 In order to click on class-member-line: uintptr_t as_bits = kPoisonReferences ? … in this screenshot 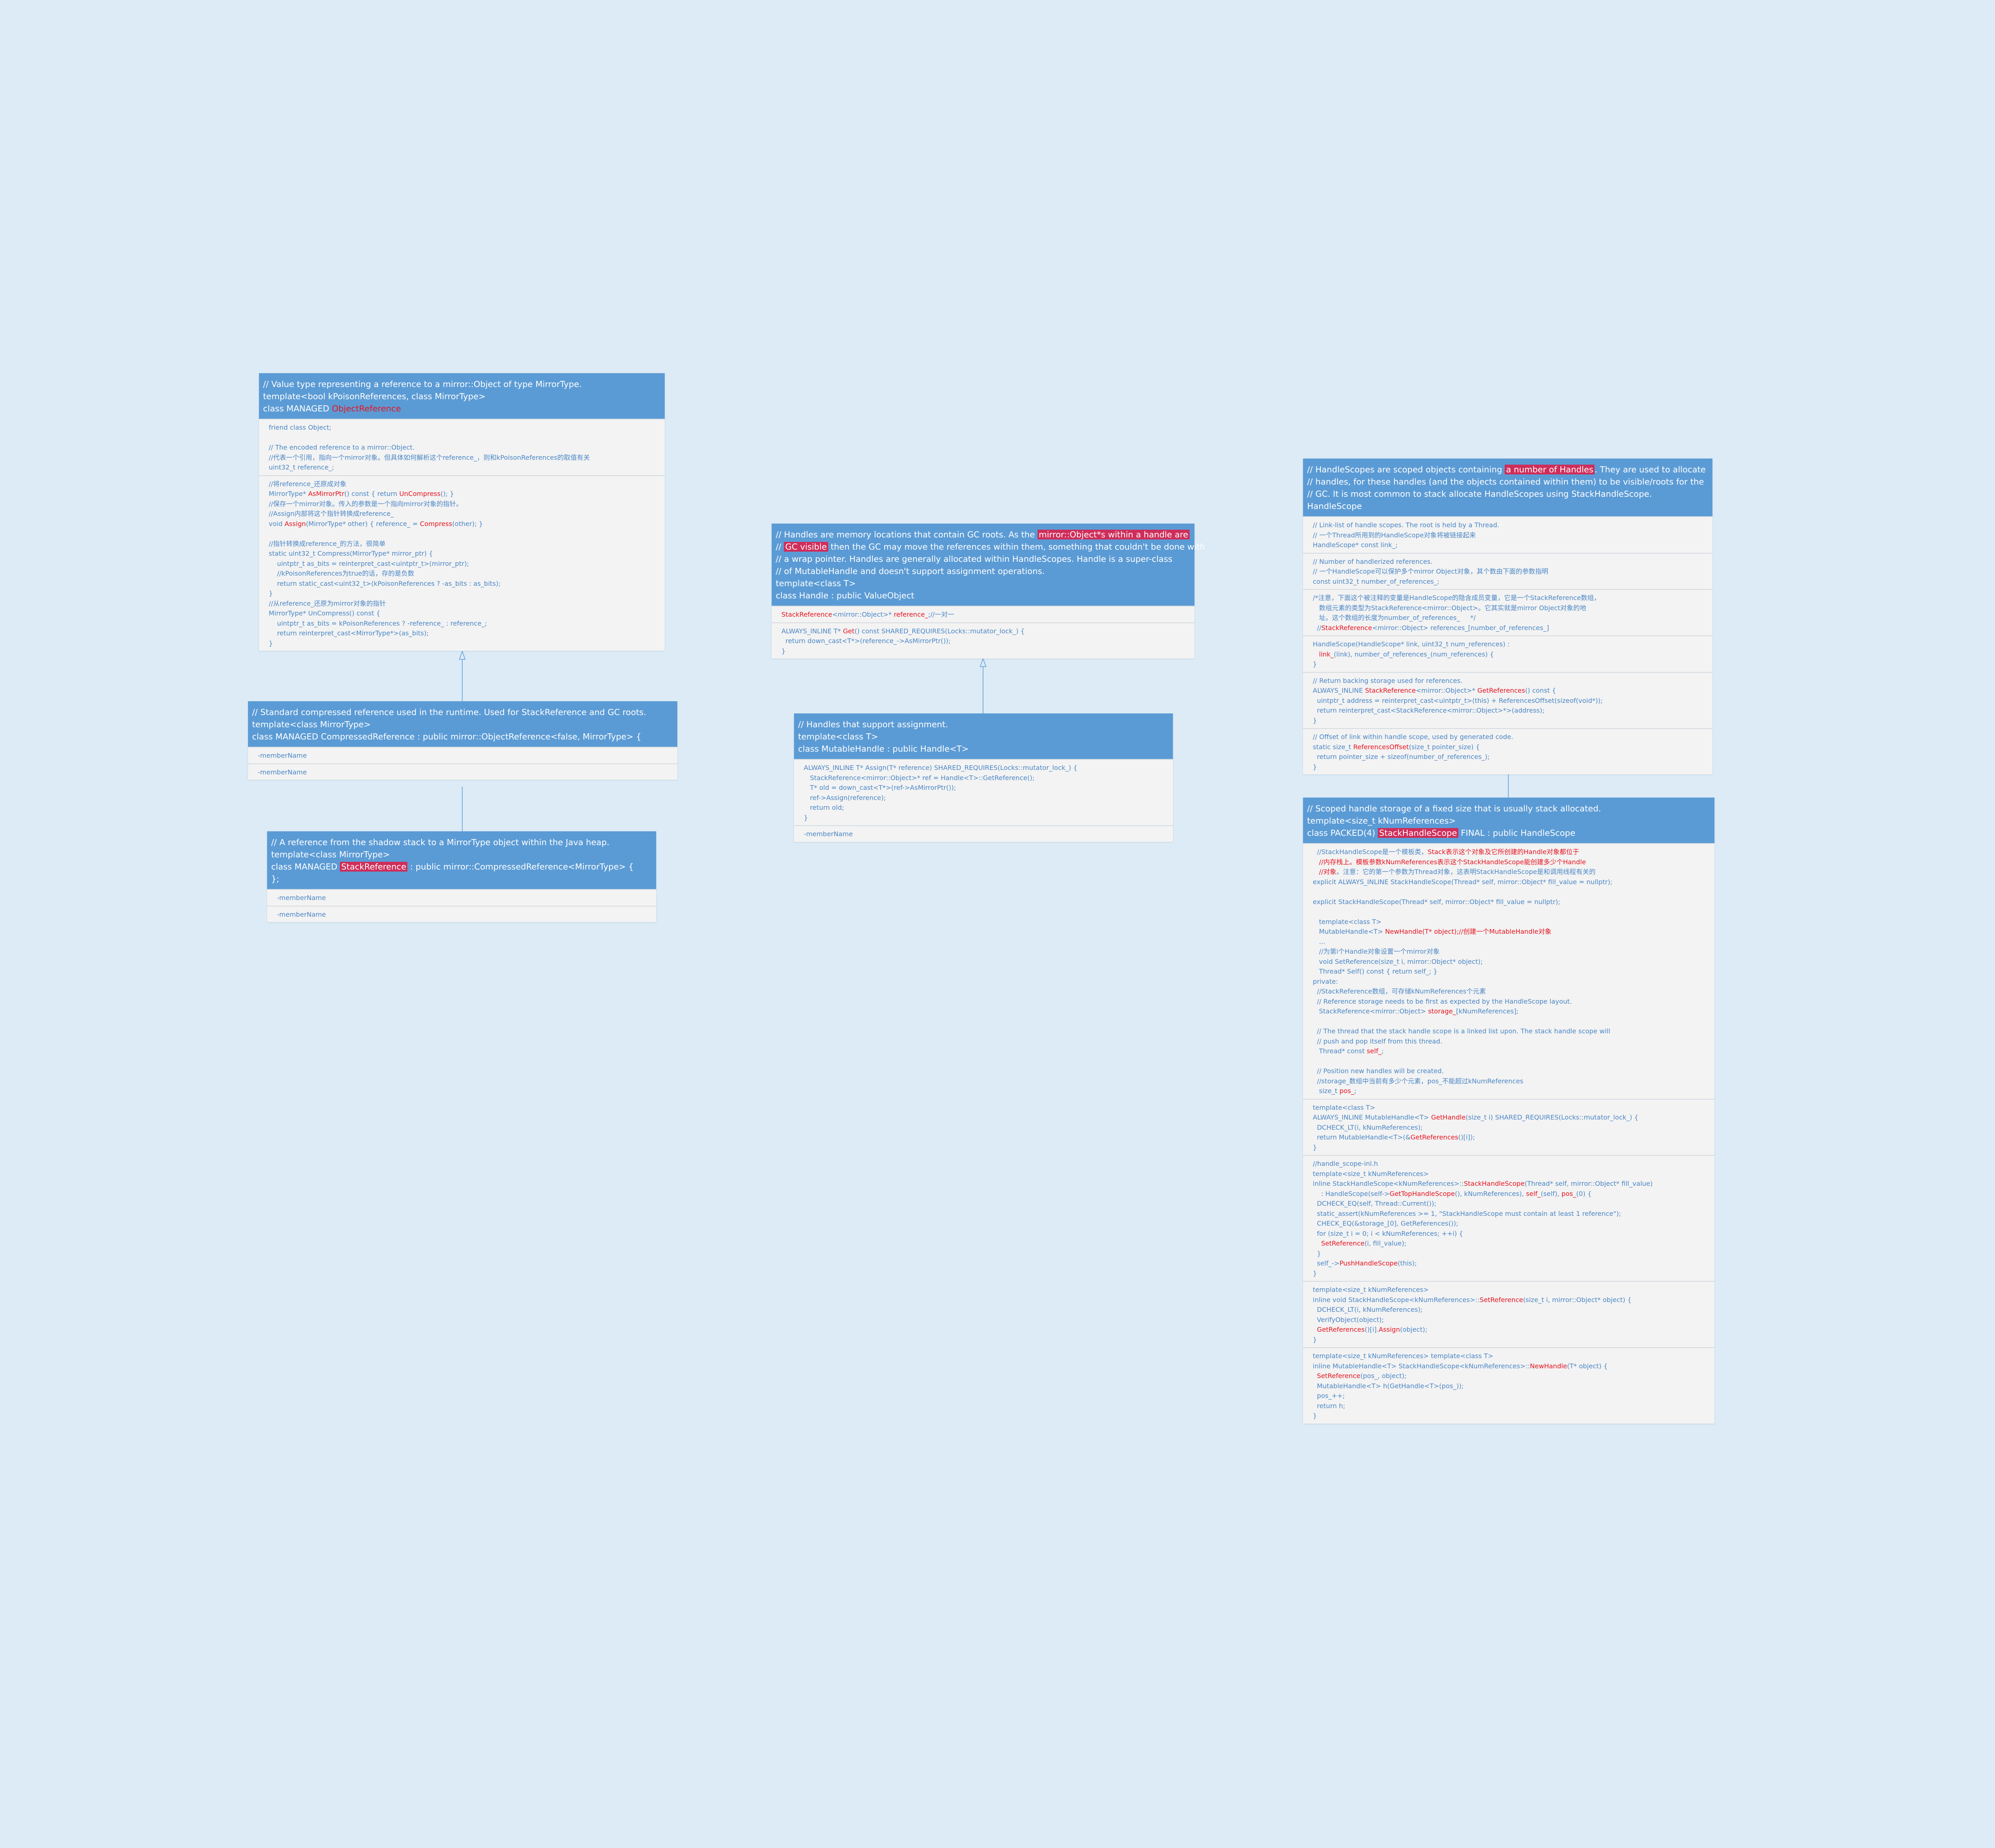, I will do `click(378, 623)`.